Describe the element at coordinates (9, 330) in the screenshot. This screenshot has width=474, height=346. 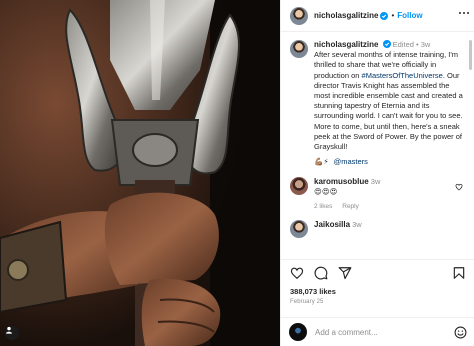
I see `user-icon` at that location.